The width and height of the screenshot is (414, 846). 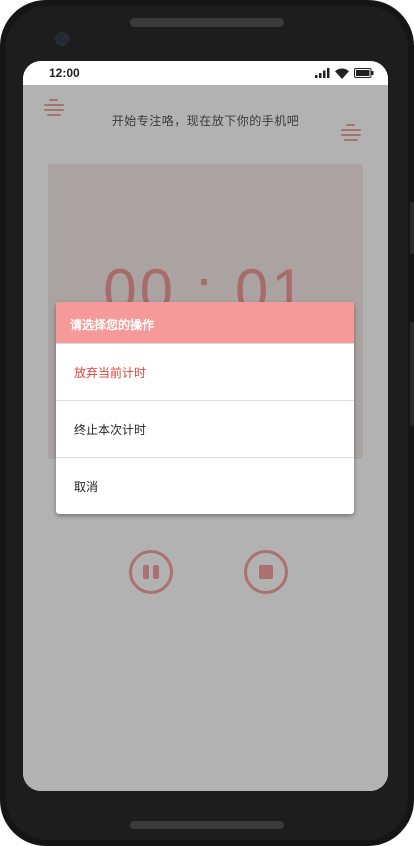 I want to click on end-timer-option: 终止本次计时, so click(x=205, y=428).